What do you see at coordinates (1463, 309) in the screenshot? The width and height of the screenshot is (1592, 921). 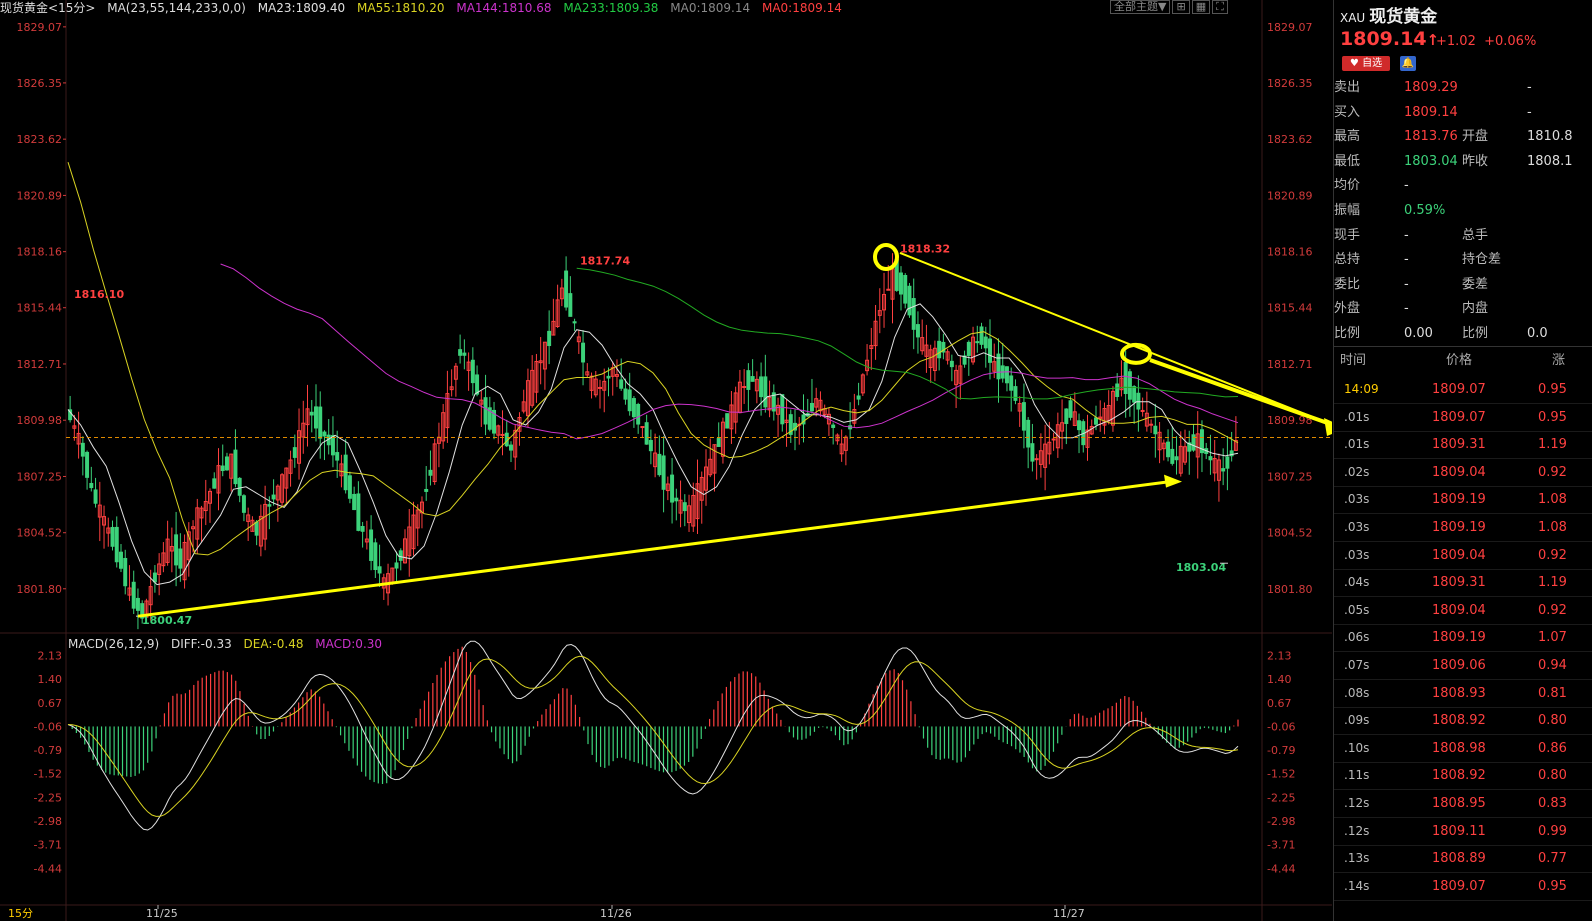 I see `quote-row: 外盘 - 内盘` at bounding box center [1463, 309].